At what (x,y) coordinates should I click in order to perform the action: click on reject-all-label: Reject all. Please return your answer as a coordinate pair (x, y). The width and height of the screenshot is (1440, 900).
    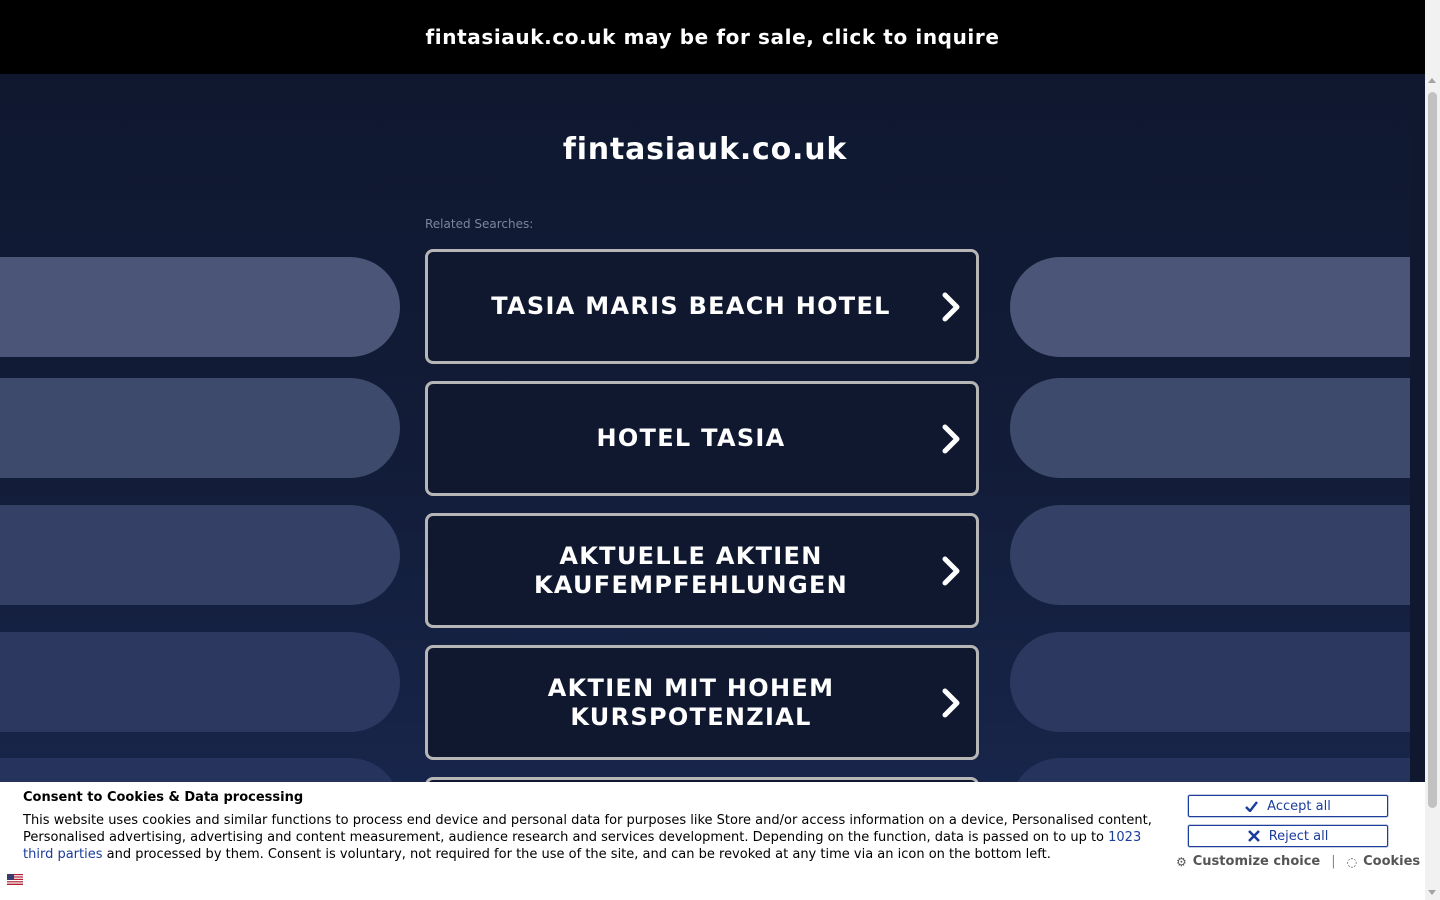
    Looking at the image, I should click on (1298, 836).